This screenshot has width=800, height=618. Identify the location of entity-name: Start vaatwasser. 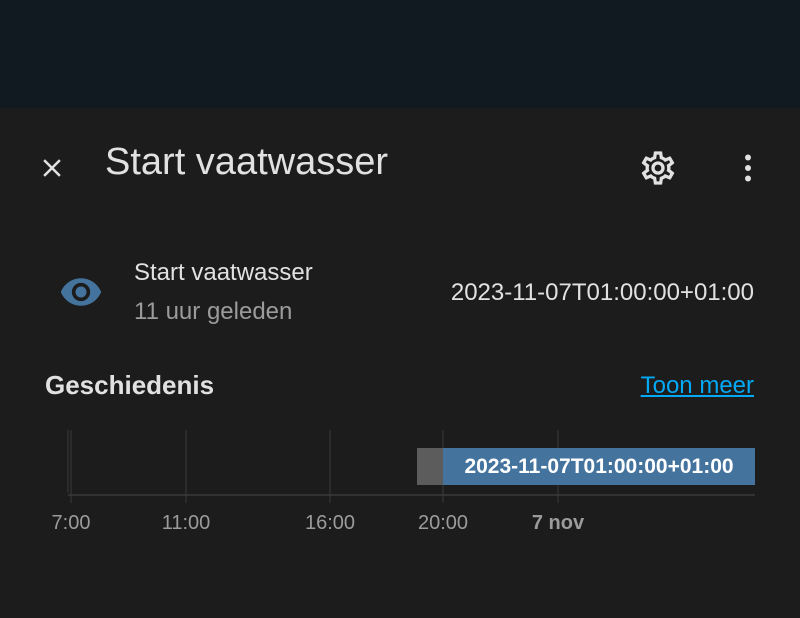
(223, 272).